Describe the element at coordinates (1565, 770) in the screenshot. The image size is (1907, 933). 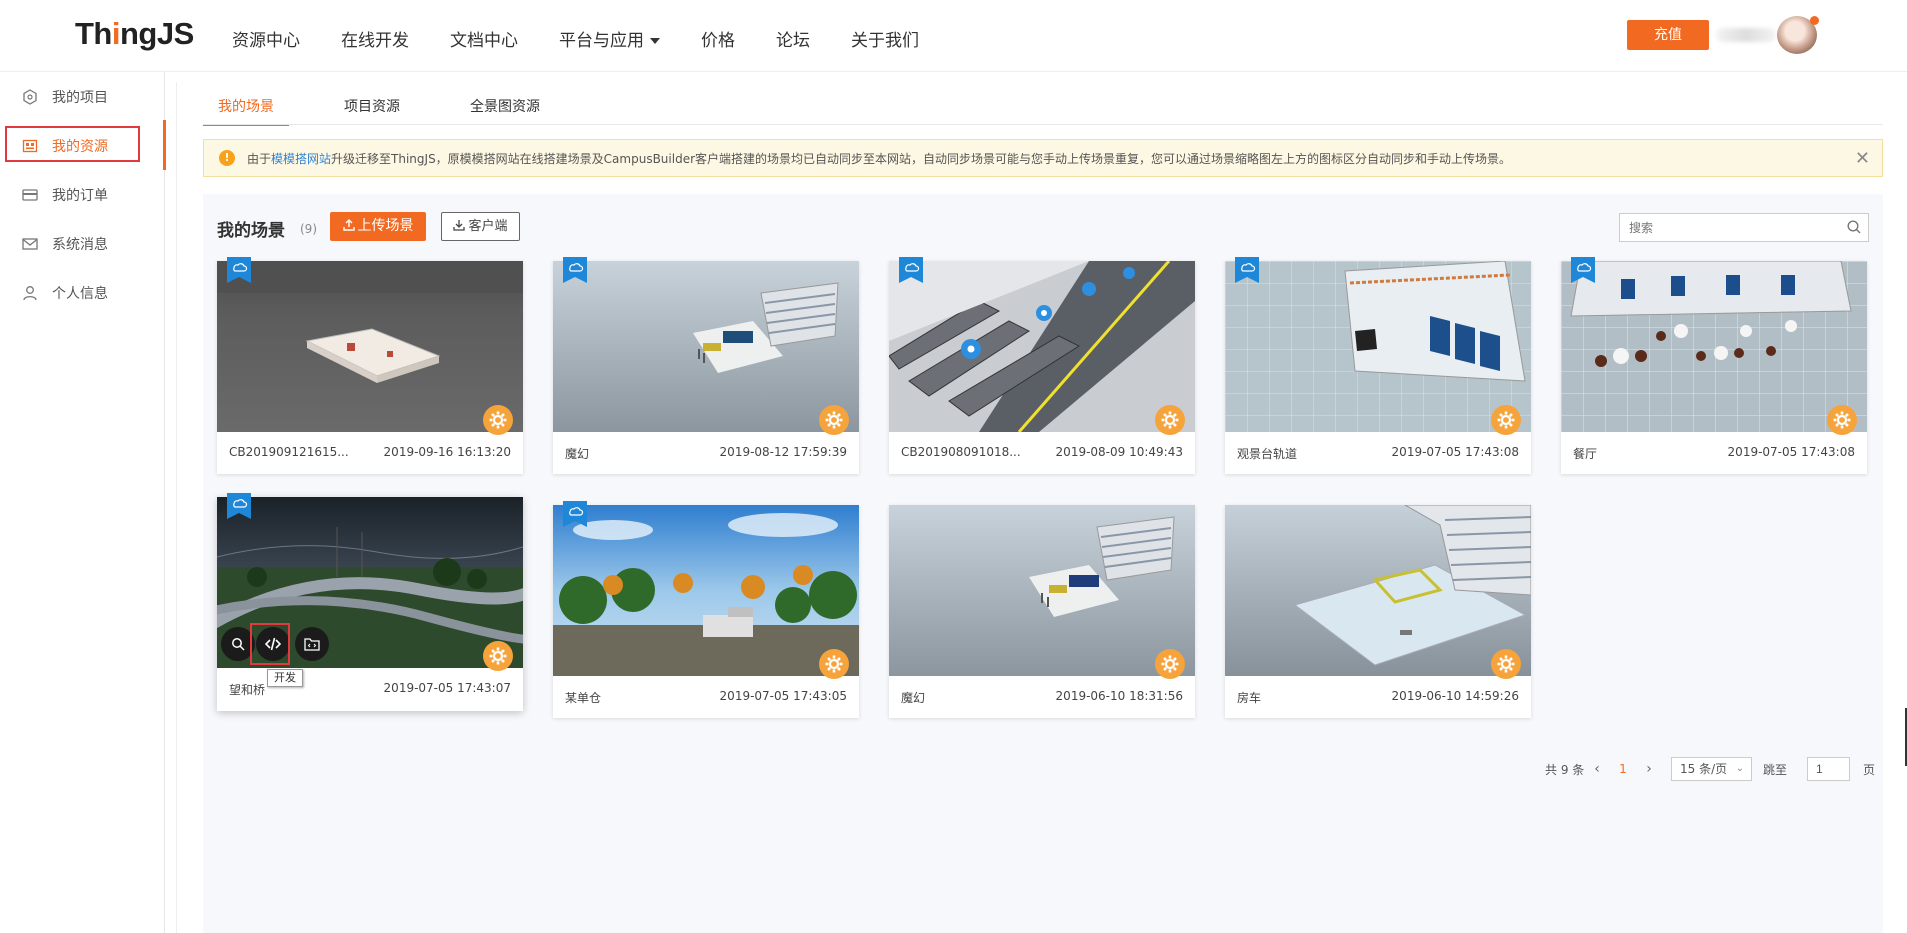
I see `pagination-total: 共 9 条` at that location.